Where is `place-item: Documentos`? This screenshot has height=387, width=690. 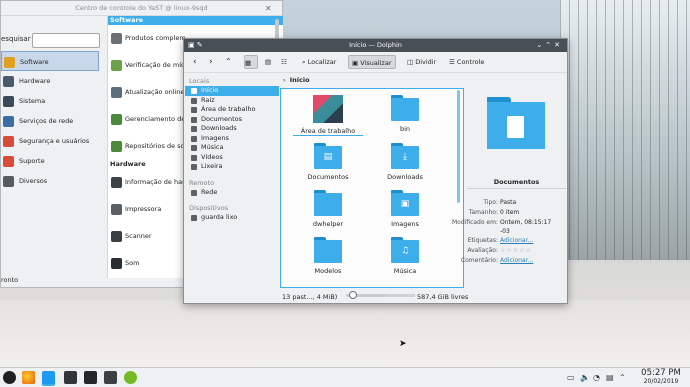
place-item: Documentos is located at coordinates (232, 120).